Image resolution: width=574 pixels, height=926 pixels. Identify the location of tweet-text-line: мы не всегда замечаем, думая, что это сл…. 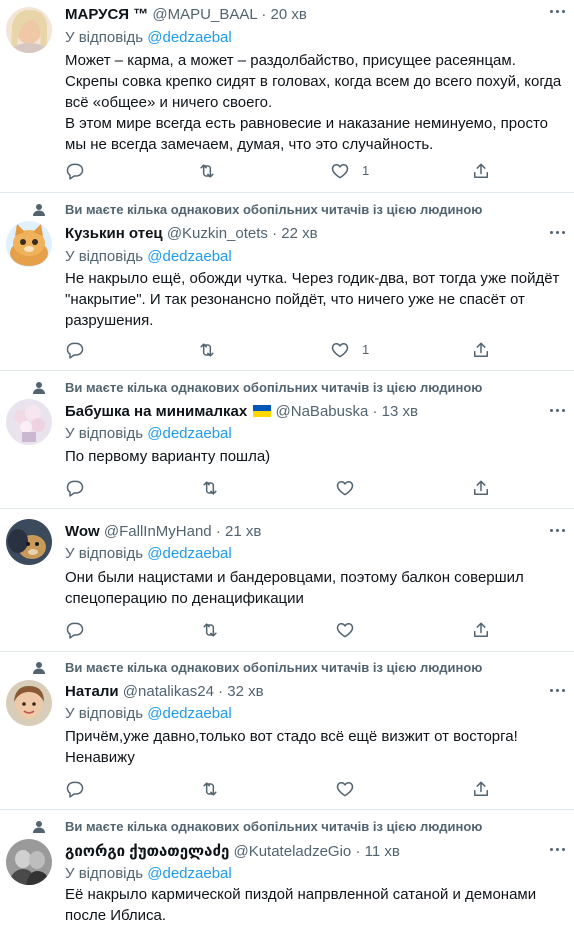
(249, 144).